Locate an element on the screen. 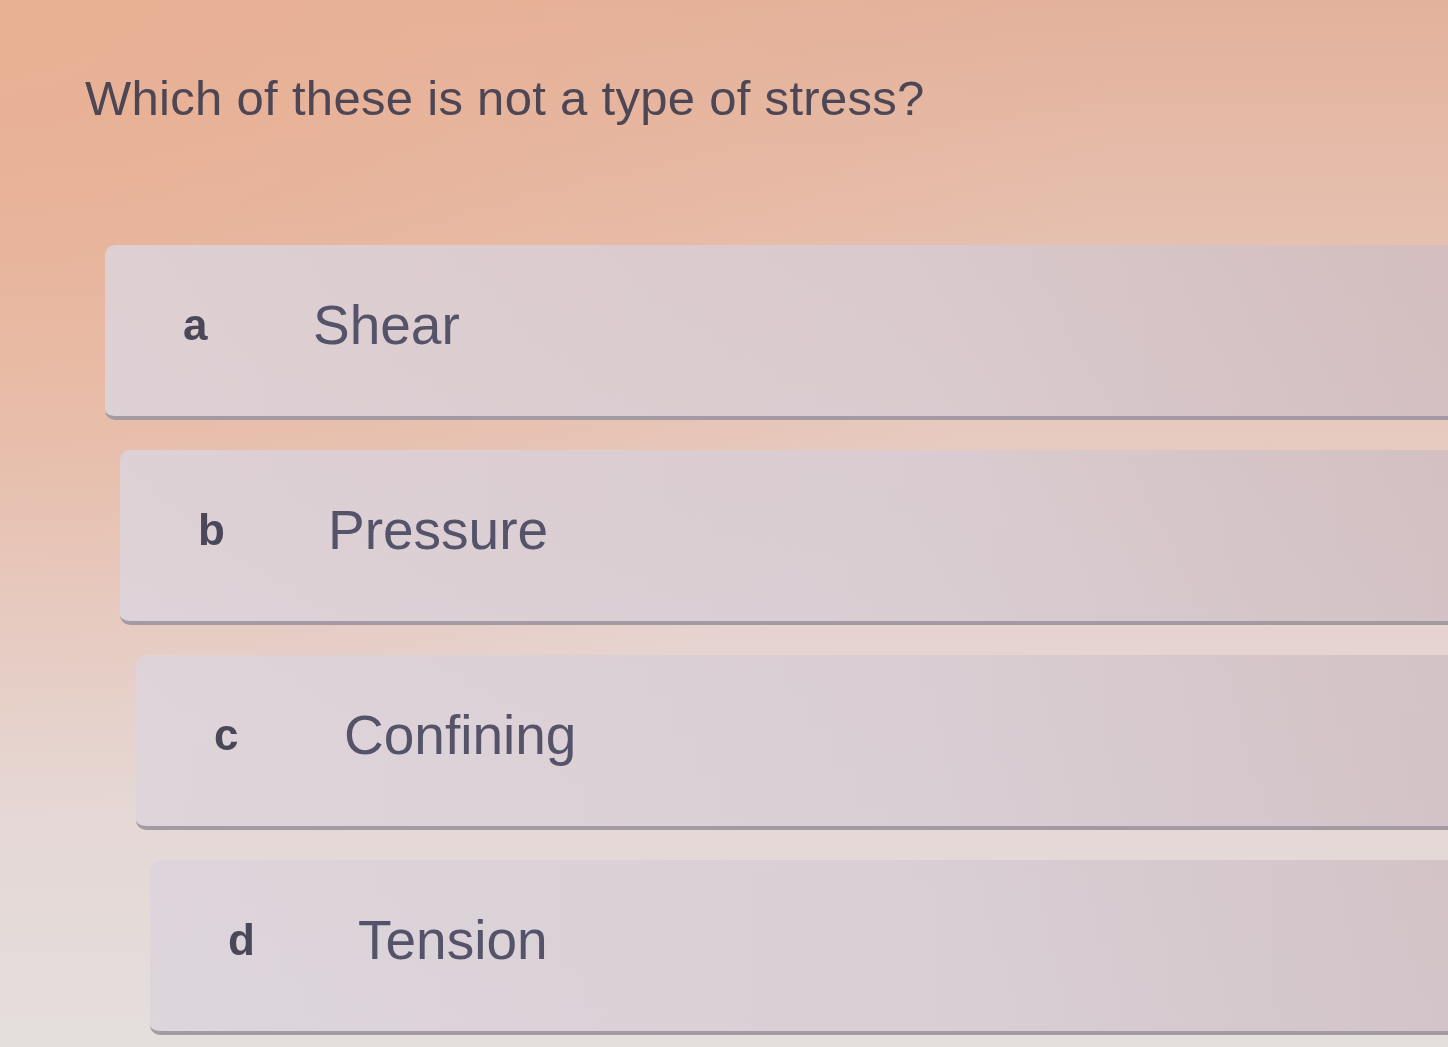  answer-option: d Tension is located at coordinates (799, 947).